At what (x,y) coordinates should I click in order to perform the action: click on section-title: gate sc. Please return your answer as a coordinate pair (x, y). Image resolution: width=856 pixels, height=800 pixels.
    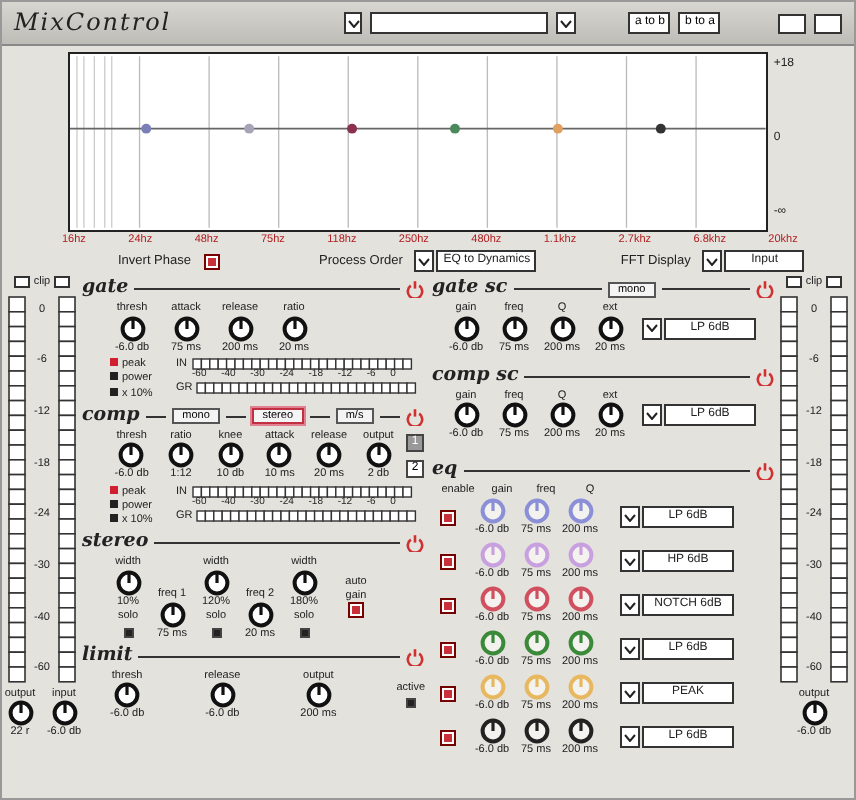
    Looking at the image, I should click on (470, 289).